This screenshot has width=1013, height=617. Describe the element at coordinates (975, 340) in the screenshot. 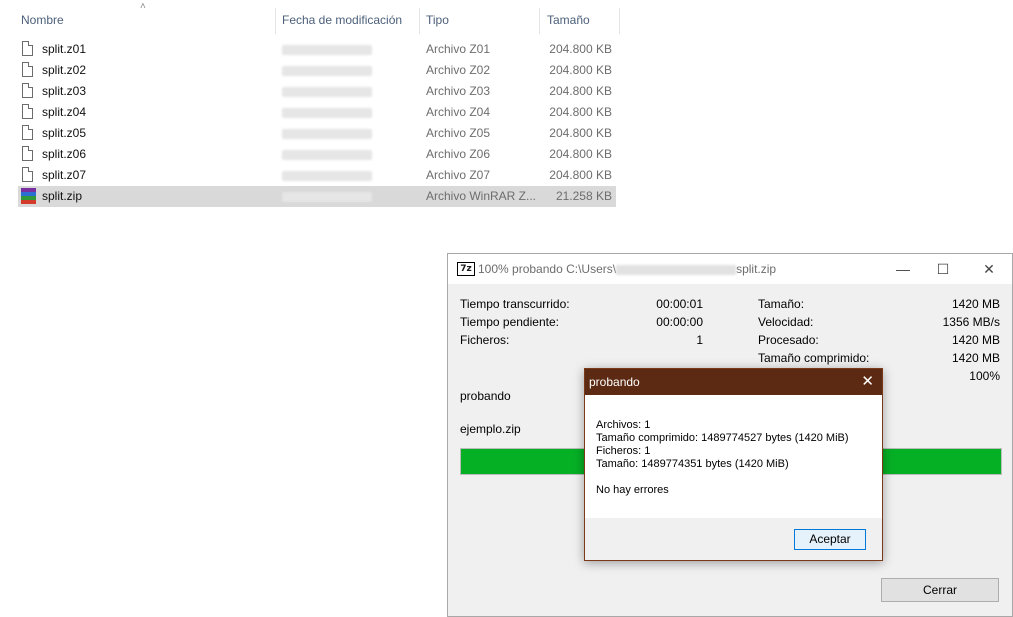

I see `processed-value: 1420 MB` at that location.